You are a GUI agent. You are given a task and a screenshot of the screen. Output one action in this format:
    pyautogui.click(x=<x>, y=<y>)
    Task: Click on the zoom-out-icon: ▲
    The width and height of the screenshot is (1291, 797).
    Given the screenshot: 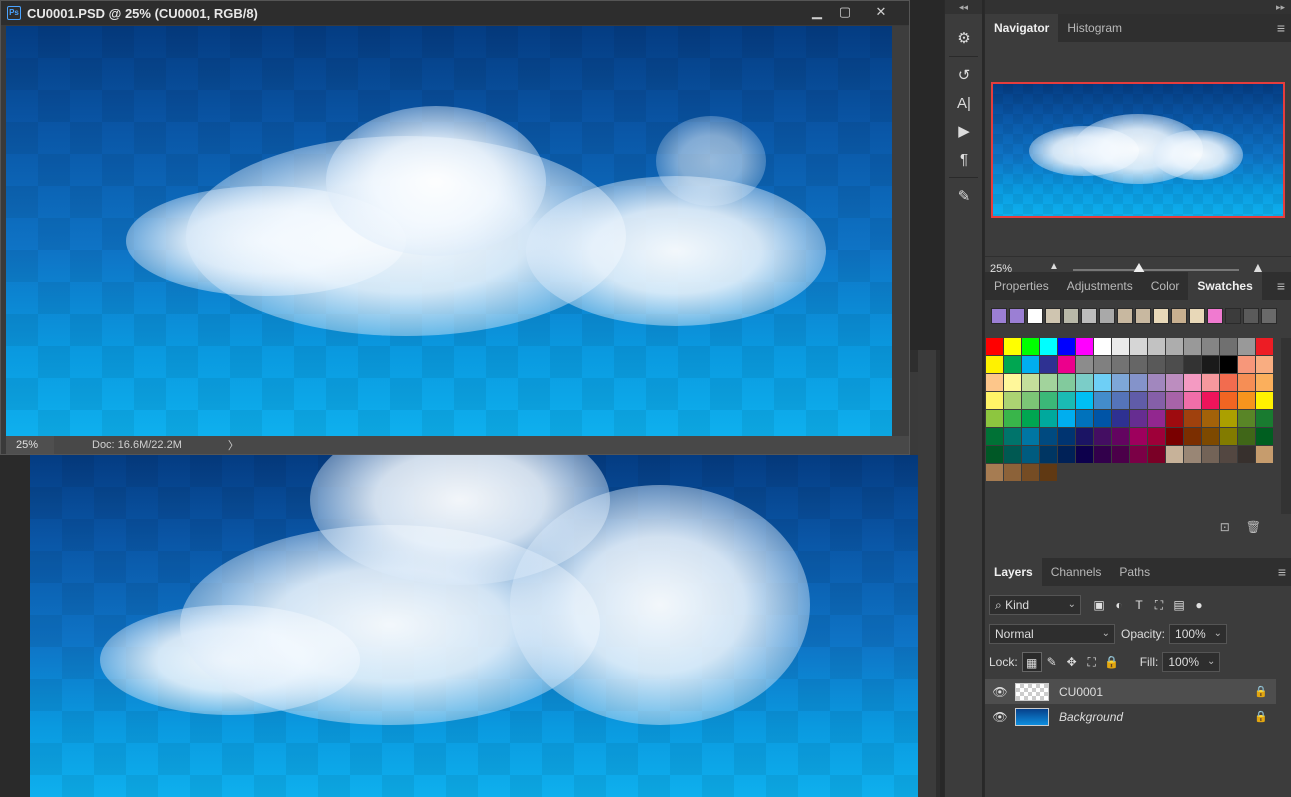 What is the action you would take?
    pyautogui.click(x=1054, y=266)
    